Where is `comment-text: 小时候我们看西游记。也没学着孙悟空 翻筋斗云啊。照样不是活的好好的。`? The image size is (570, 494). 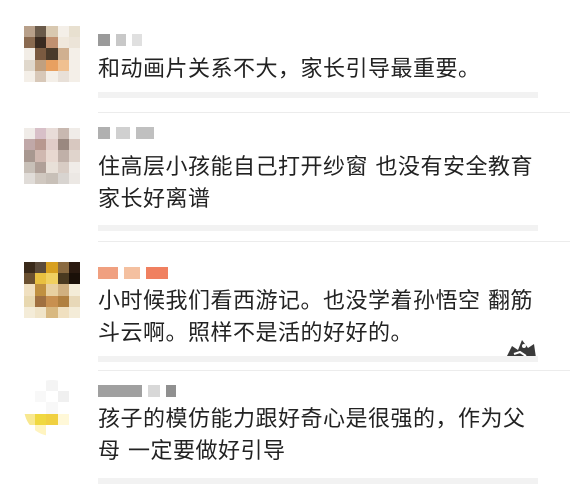
comment-text: 小时候我们看西游记。也没学着孙悟空 翻筋斗云啊。照样不是活的好好的。 is located at coordinates (315, 317).